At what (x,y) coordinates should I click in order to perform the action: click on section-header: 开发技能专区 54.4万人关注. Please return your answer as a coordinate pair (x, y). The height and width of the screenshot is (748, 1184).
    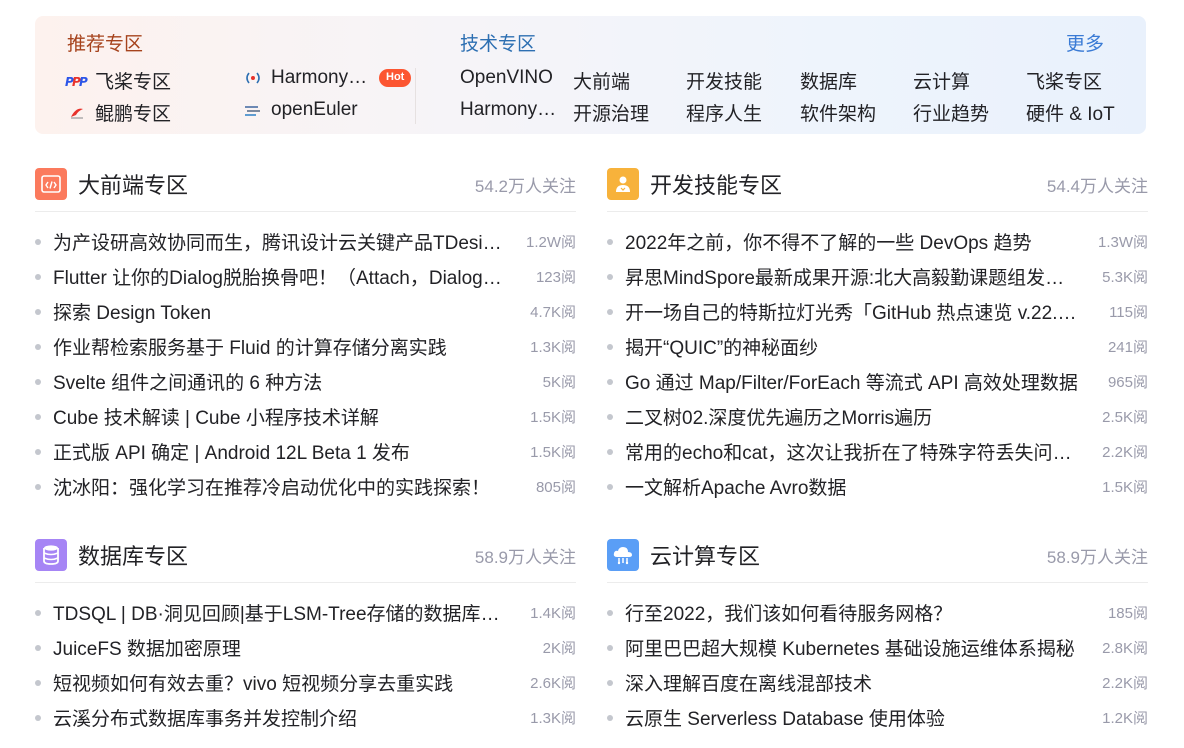
    Looking at the image, I should click on (877, 184).